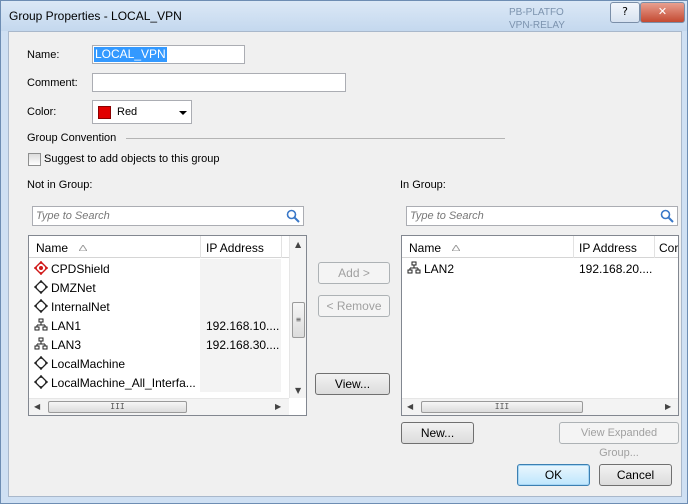 This screenshot has height=504, width=688. I want to click on close-button: ✕, so click(662, 12).